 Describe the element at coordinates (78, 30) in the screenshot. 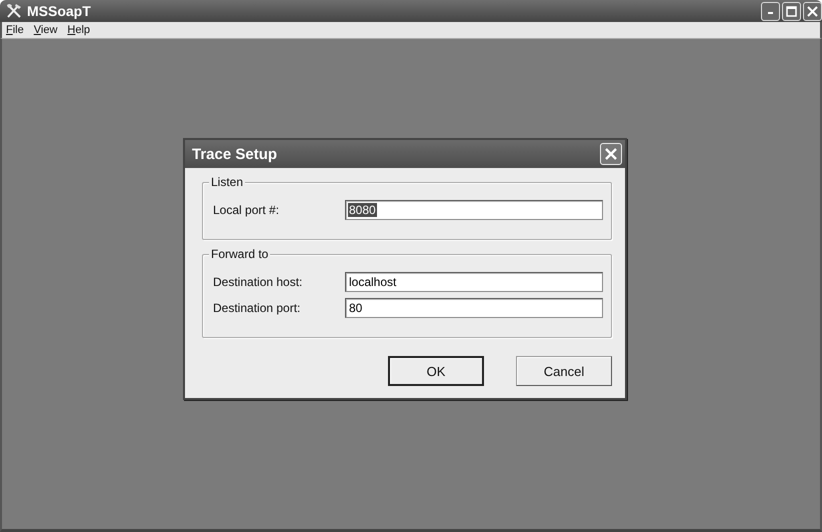

I see `menu-item: Help` at that location.